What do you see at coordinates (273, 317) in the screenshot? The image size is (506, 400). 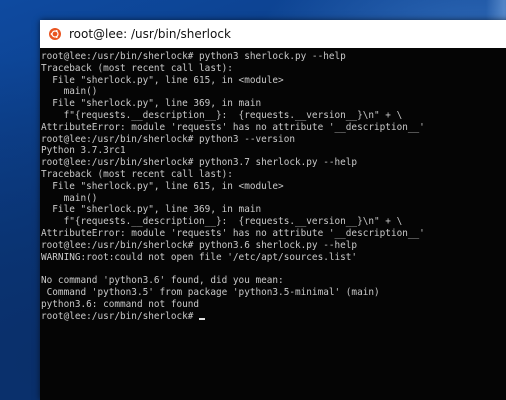 I see `terminal-prompt-line: root@lee:/usr/bin/sherlock#` at bounding box center [273, 317].